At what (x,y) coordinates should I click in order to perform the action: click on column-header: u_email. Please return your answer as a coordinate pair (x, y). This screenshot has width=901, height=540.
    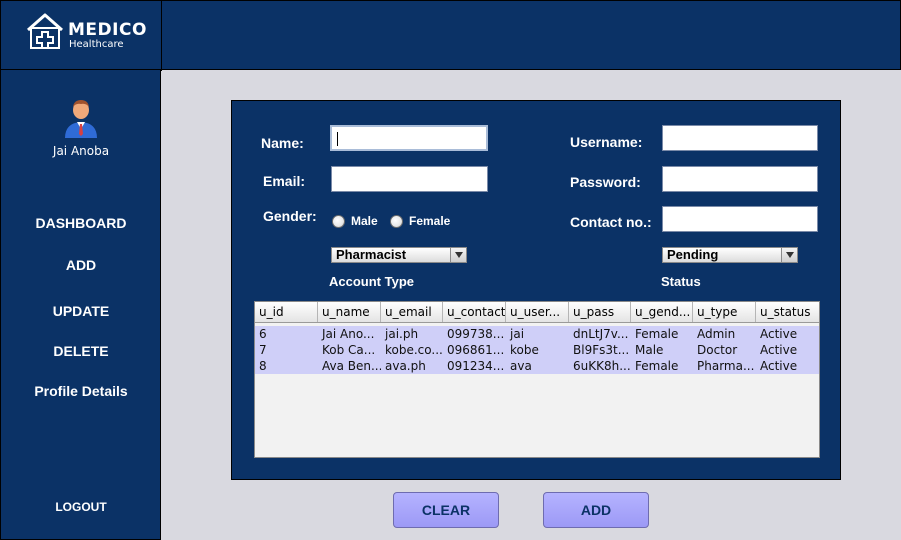
    Looking at the image, I should click on (412, 312).